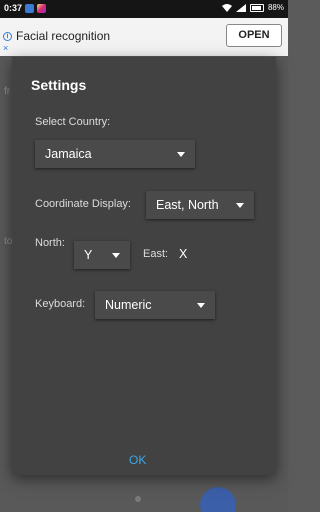 Image resolution: width=320 pixels, height=512 pixels. What do you see at coordinates (60, 304) in the screenshot?
I see `keyboard-label: Keyboard:` at bounding box center [60, 304].